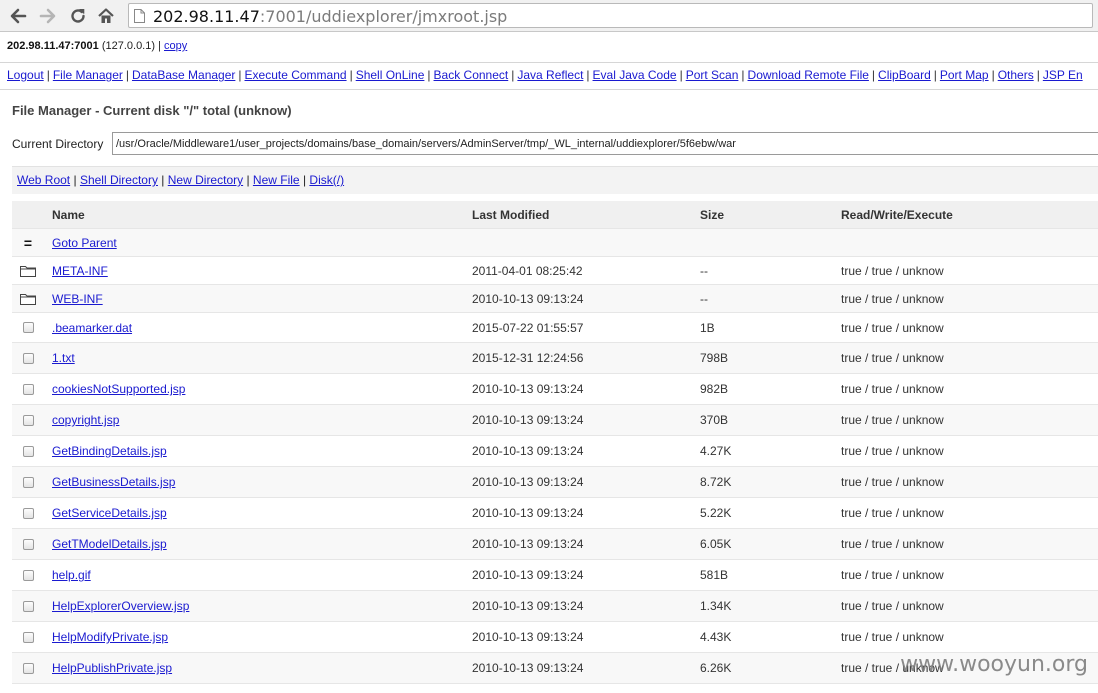  What do you see at coordinates (296, 75) in the screenshot?
I see `menu-execute-command: Execute Command` at bounding box center [296, 75].